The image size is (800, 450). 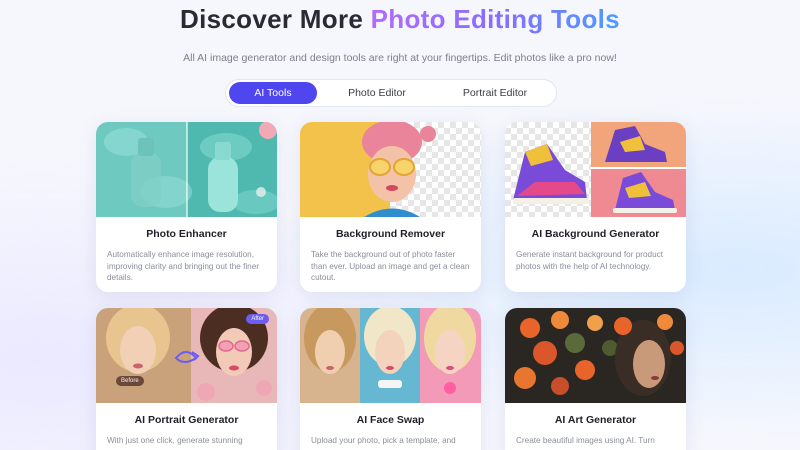 I want to click on tab-portrait-editor: Portrait Editor, so click(x=495, y=93).